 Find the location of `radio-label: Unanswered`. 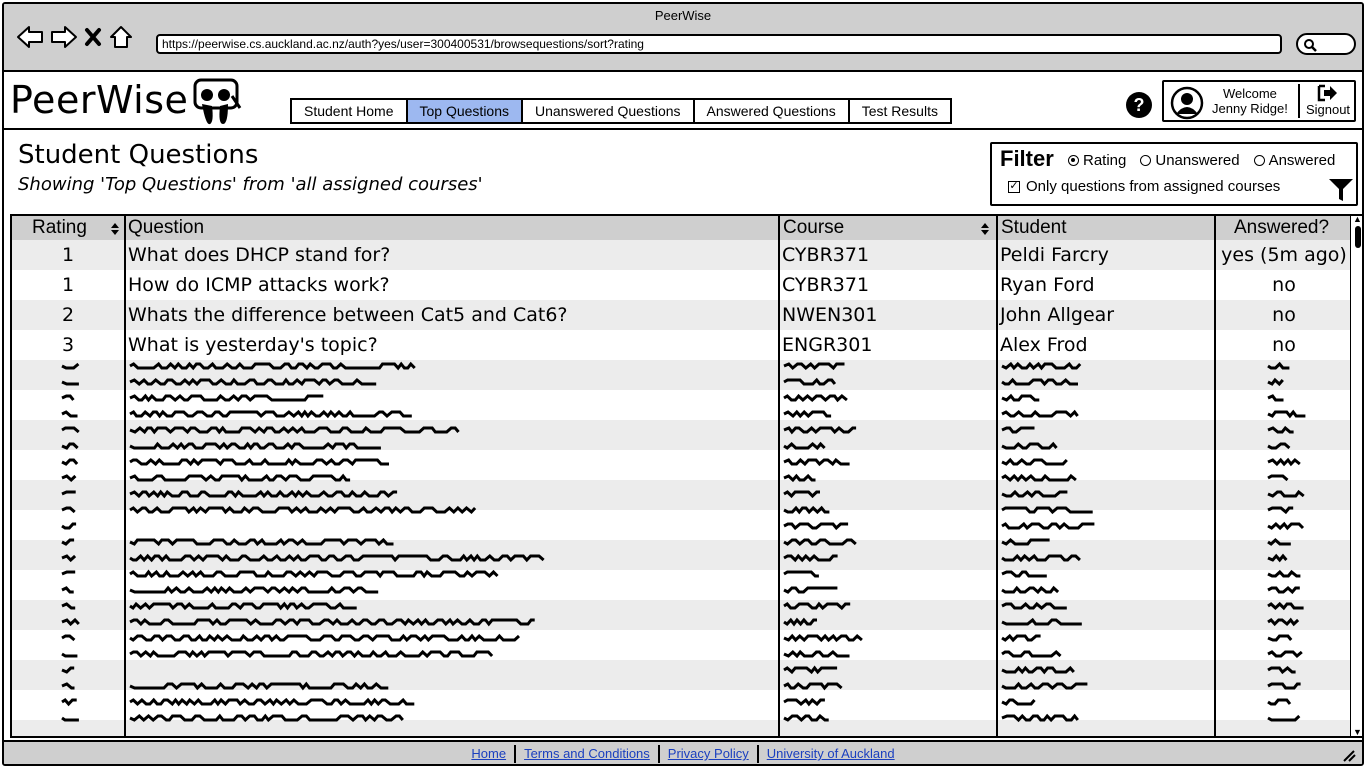

radio-label: Unanswered is located at coordinates (1197, 160).